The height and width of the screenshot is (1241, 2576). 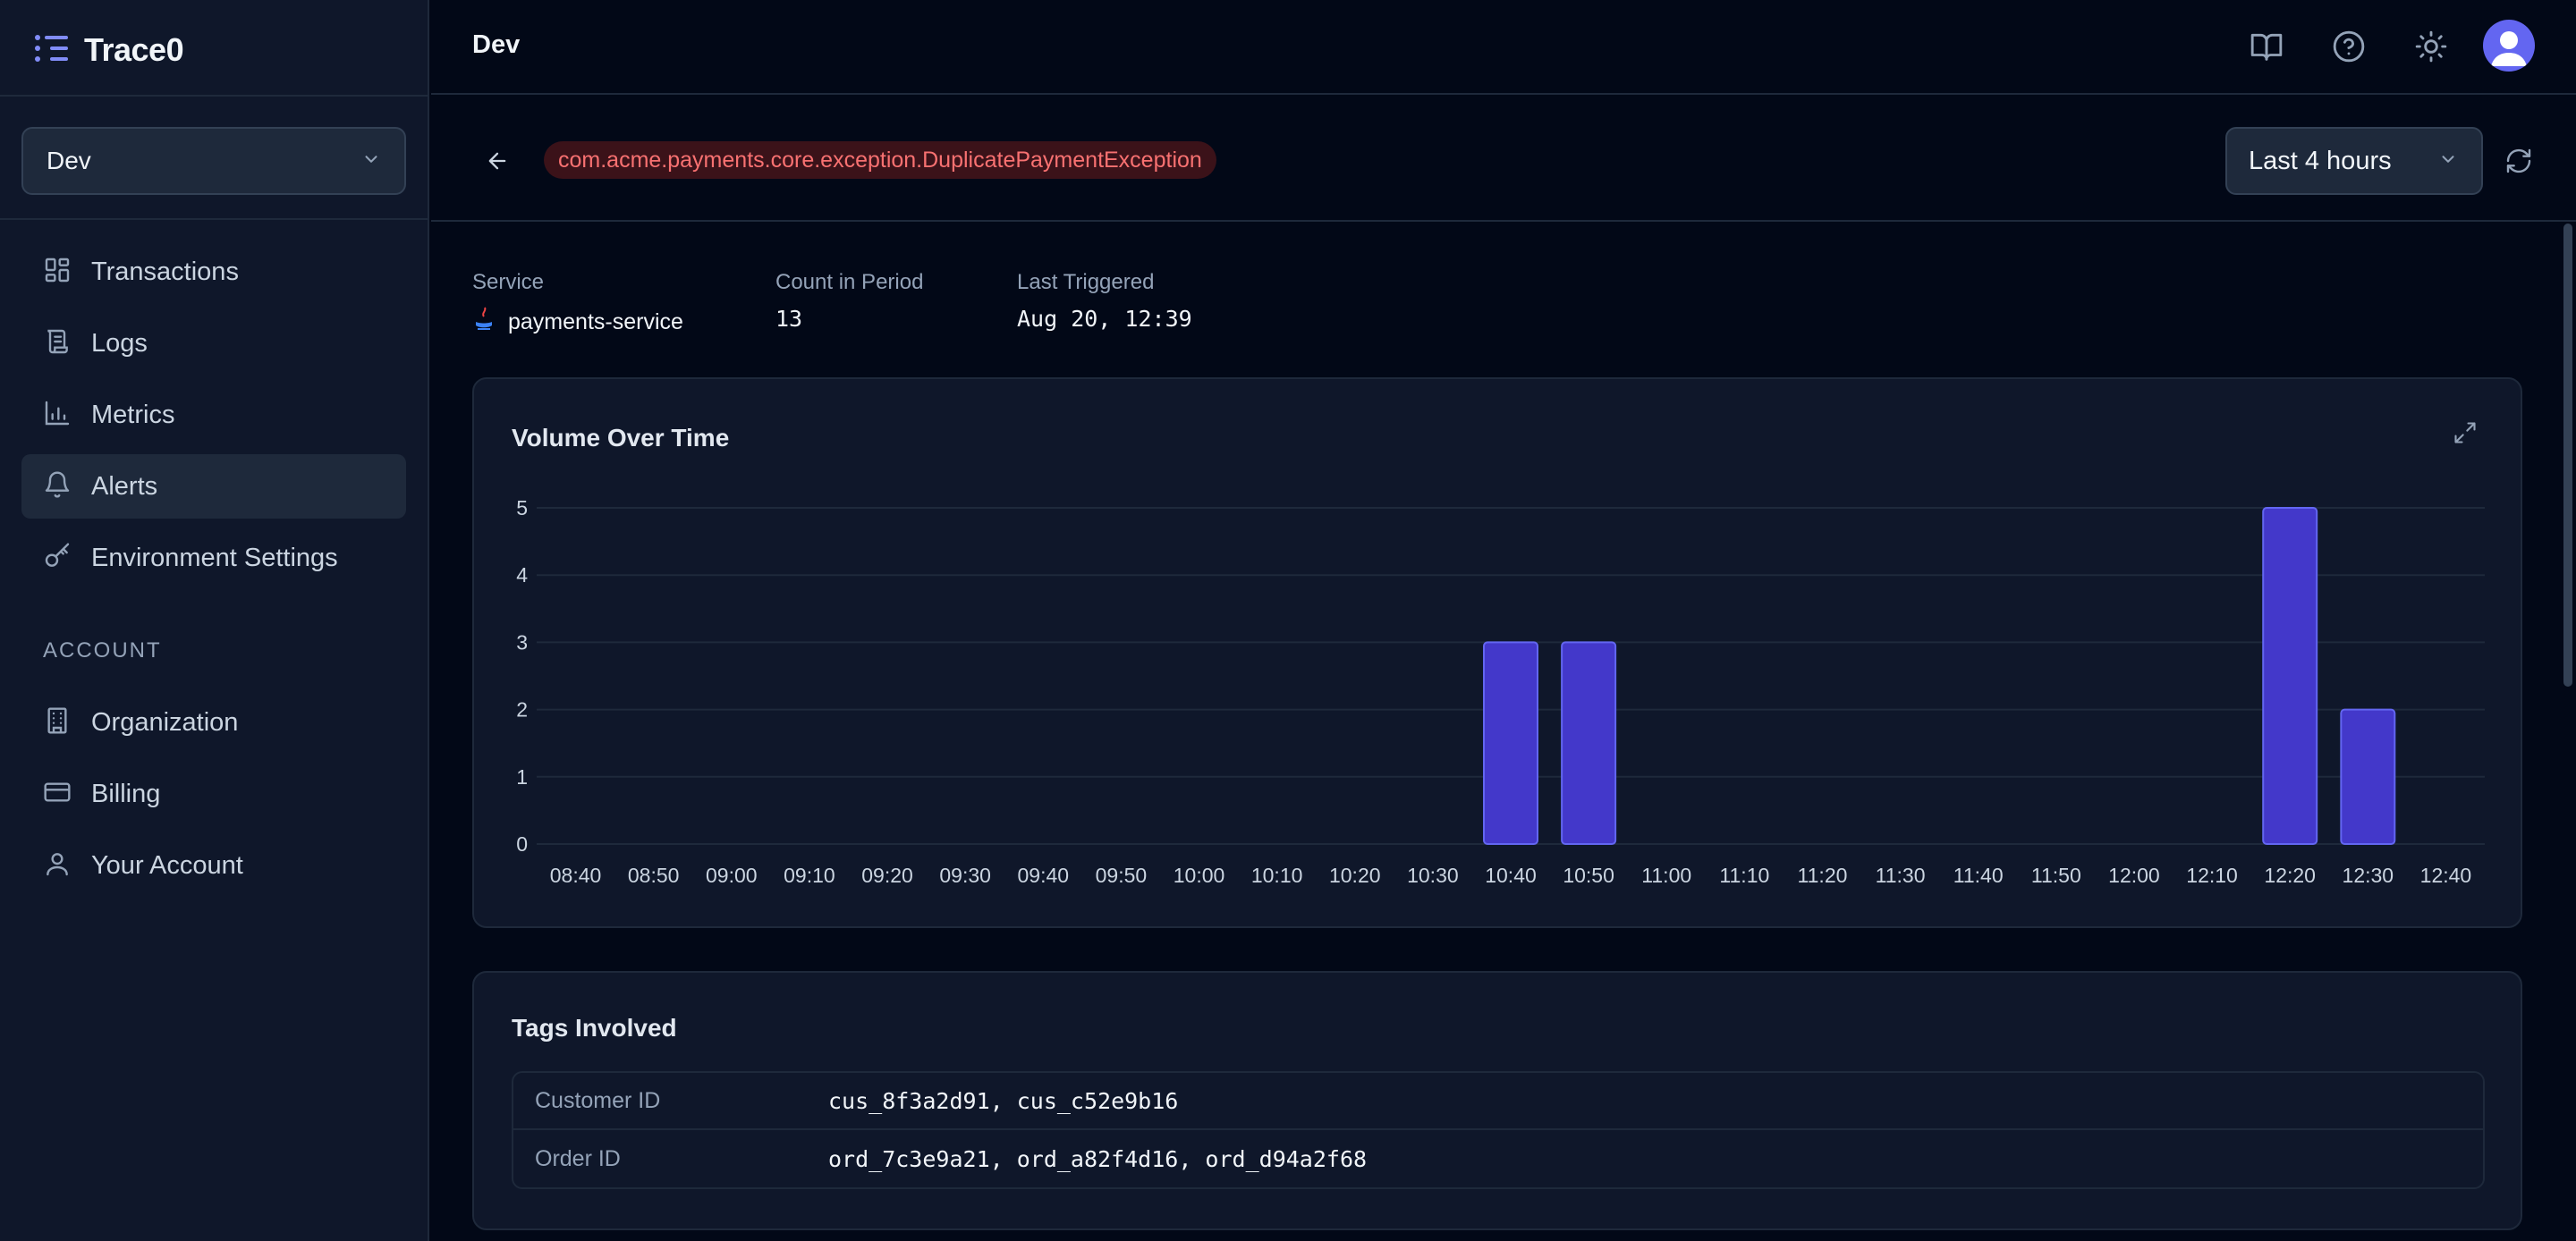 What do you see at coordinates (522, 777) in the screenshot?
I see `y-tick-label: 1` at bounding box center [522, 777].